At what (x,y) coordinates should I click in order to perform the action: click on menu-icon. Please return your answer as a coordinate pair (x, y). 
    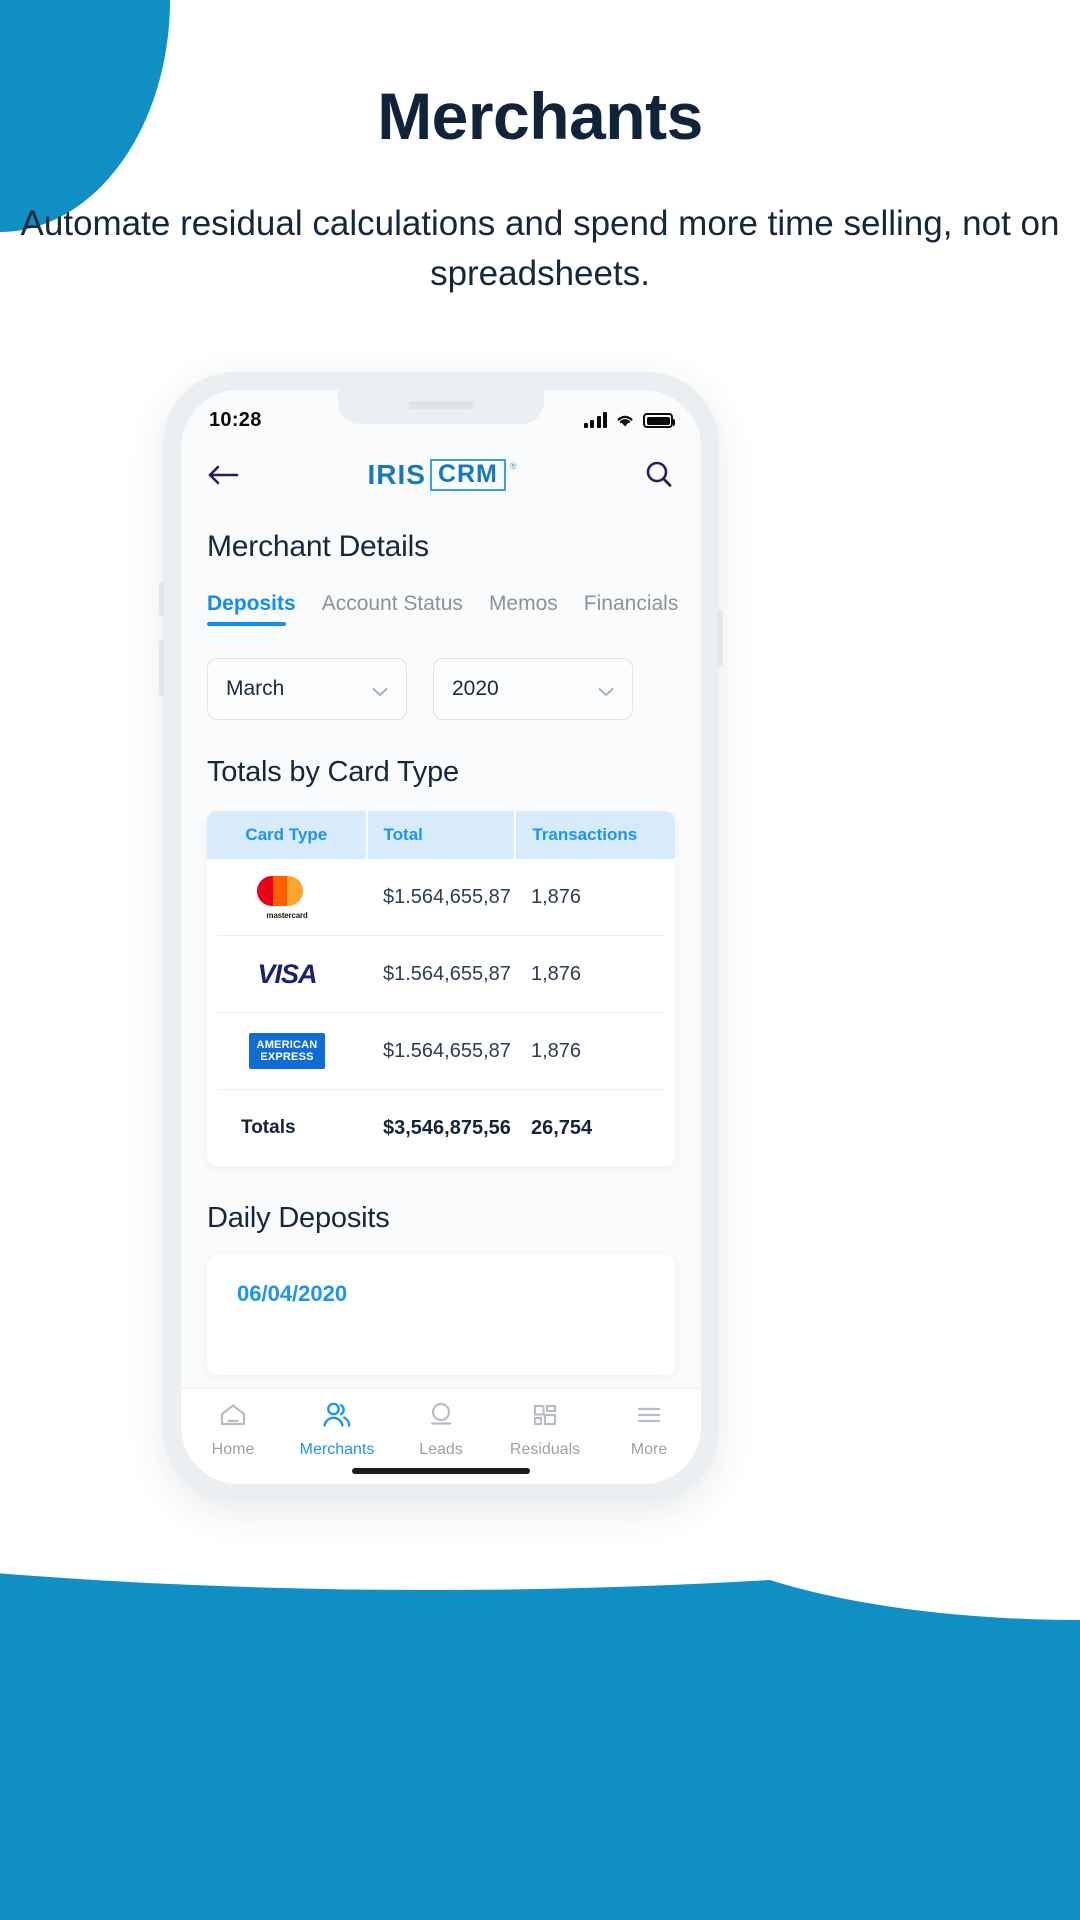
    Looking at the image, I should click on (649, 1417).